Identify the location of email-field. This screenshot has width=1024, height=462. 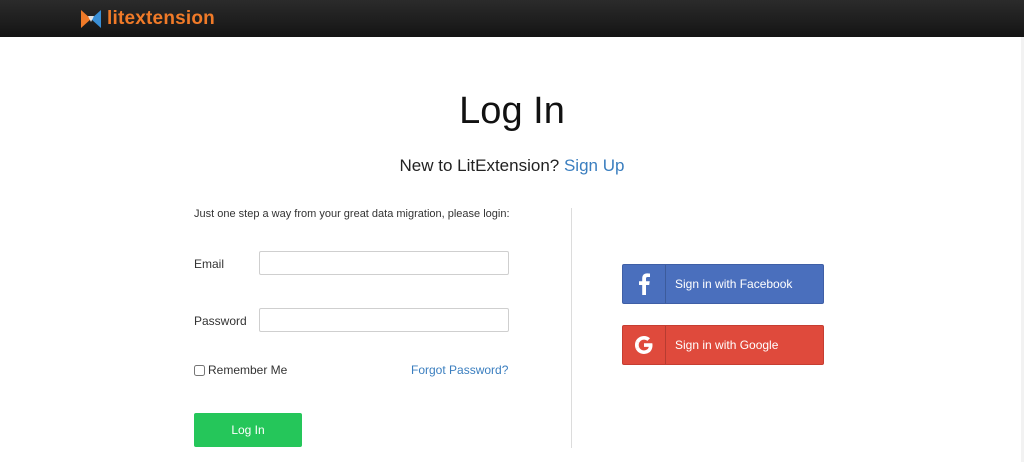
(384, 263).